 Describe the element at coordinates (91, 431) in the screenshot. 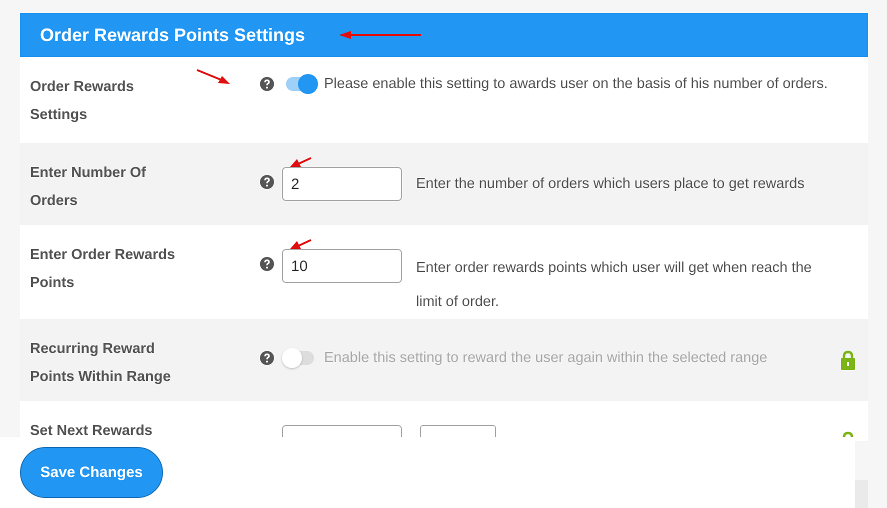

I see `setting-label: Set Next Rewards` at that location.